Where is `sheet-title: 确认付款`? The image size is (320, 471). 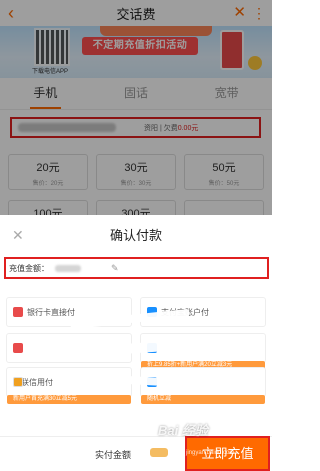 sheet-title: 确认付款 is located at coordinates (135, 235).